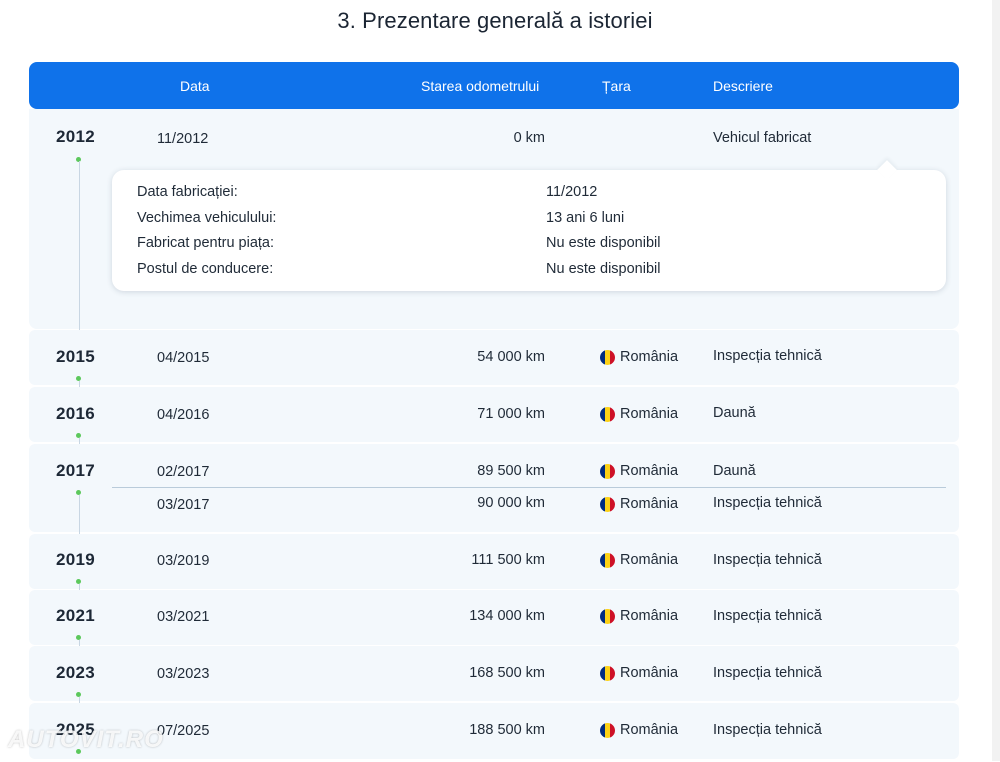  I want to click on row-date: 03/2017, so click(183, 505).